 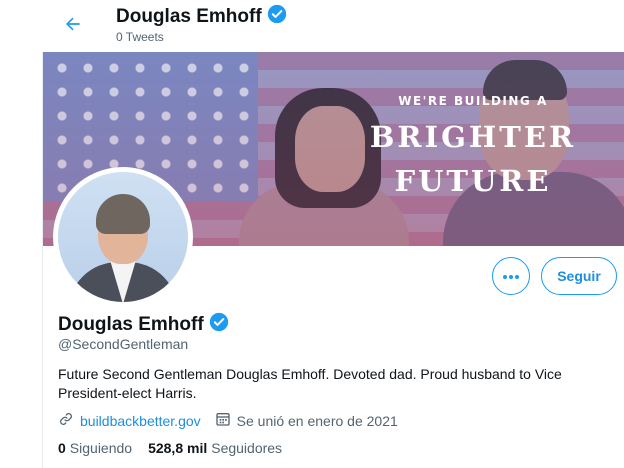 What do you see at coordinates (223, 420) in the screenshot?
I see `calendar-icon` at bounding box center [223, 420].